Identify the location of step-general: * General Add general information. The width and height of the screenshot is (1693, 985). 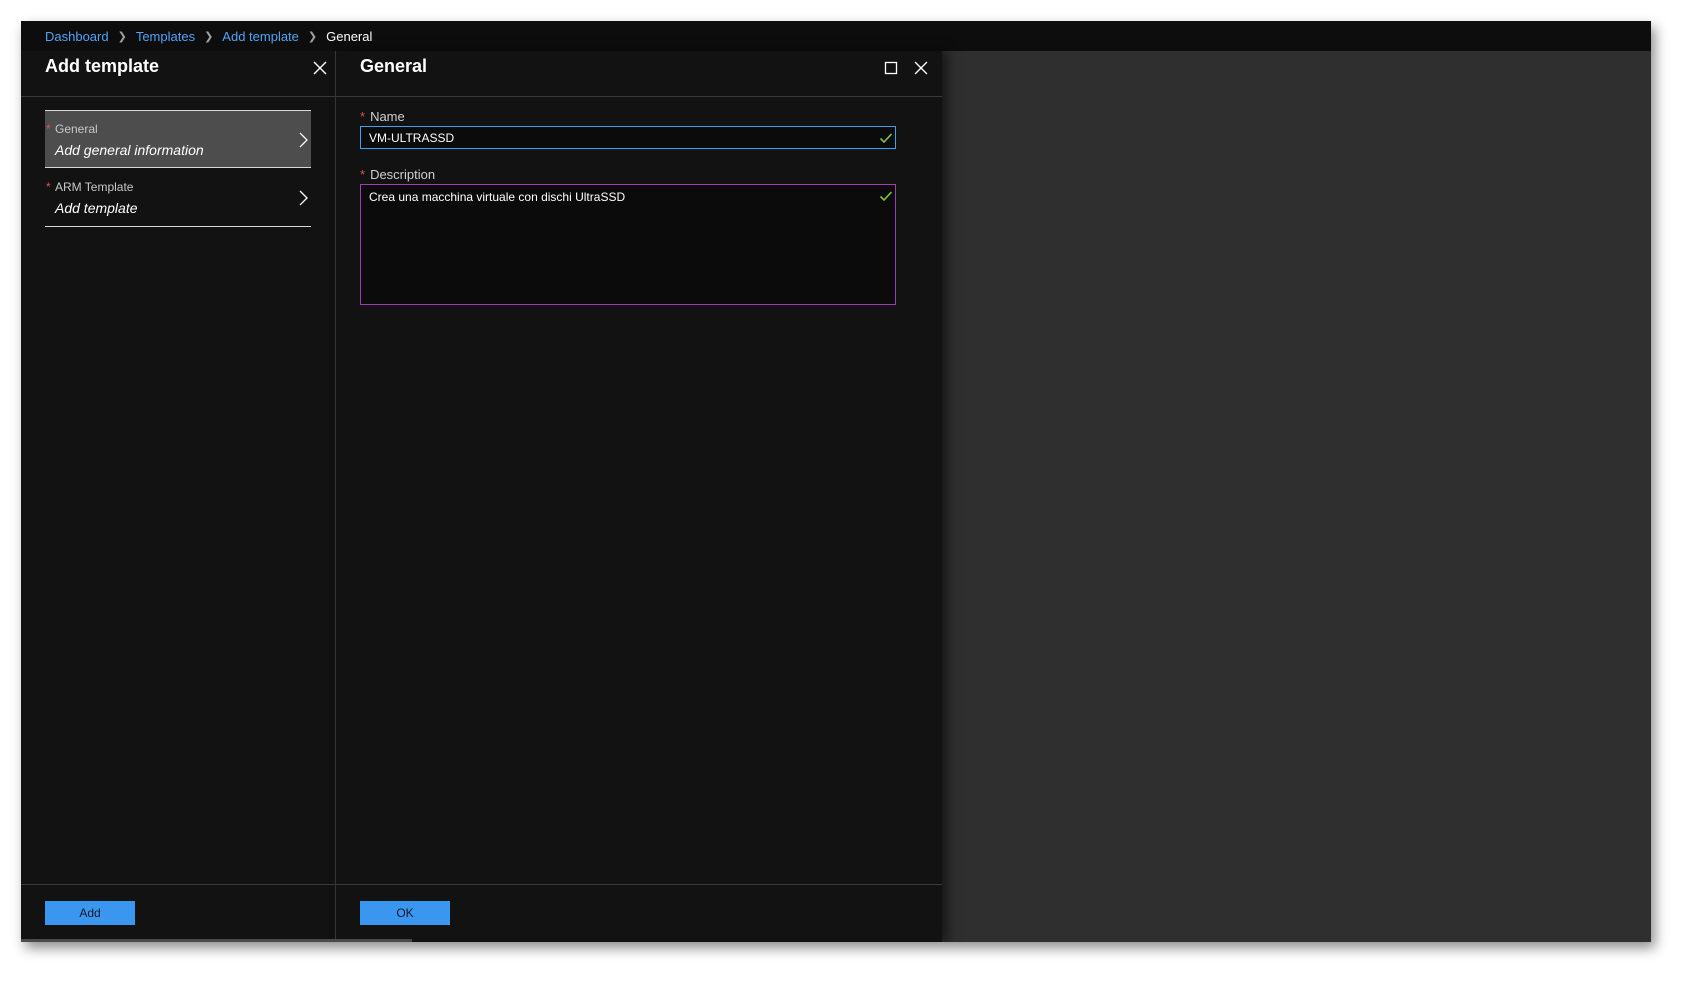
(178, 139).